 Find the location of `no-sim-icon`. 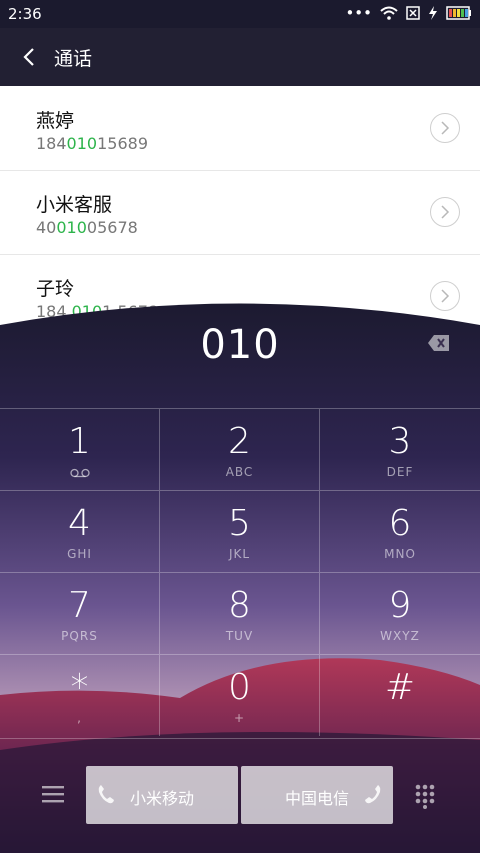

no-sim-icon is located at coordinates (413, 13).